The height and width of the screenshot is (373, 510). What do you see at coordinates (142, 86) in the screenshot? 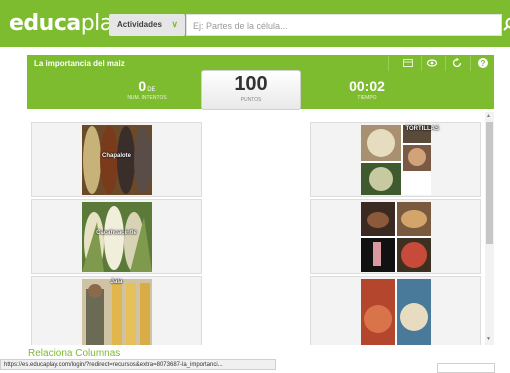
I see `attempts-value: 0` at bounding box center [142, 86].